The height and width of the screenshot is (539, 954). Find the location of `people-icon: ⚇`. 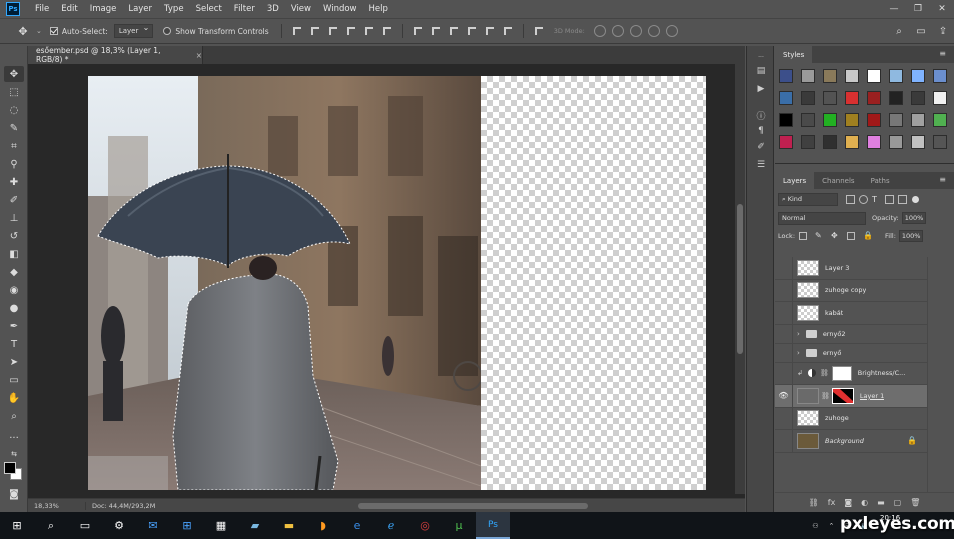

people-icon: ⚇ is located at coordinates (815, 526).